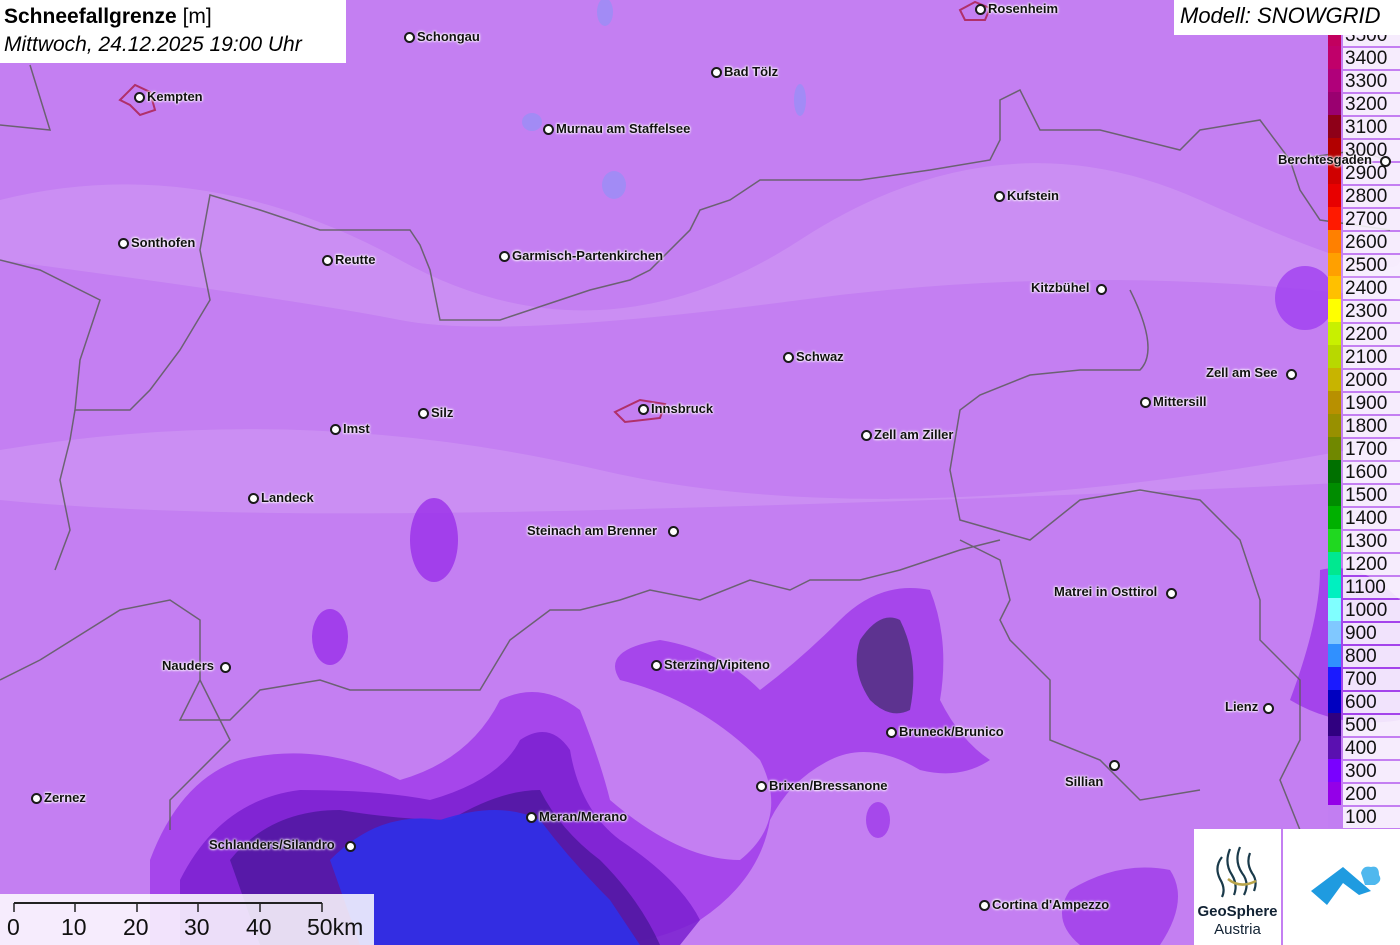 This screenshot has width=1400, height=945. Describe the element at coordinates (1371, 380) in the screenshot. I see `legend-label: 2000` at that location.